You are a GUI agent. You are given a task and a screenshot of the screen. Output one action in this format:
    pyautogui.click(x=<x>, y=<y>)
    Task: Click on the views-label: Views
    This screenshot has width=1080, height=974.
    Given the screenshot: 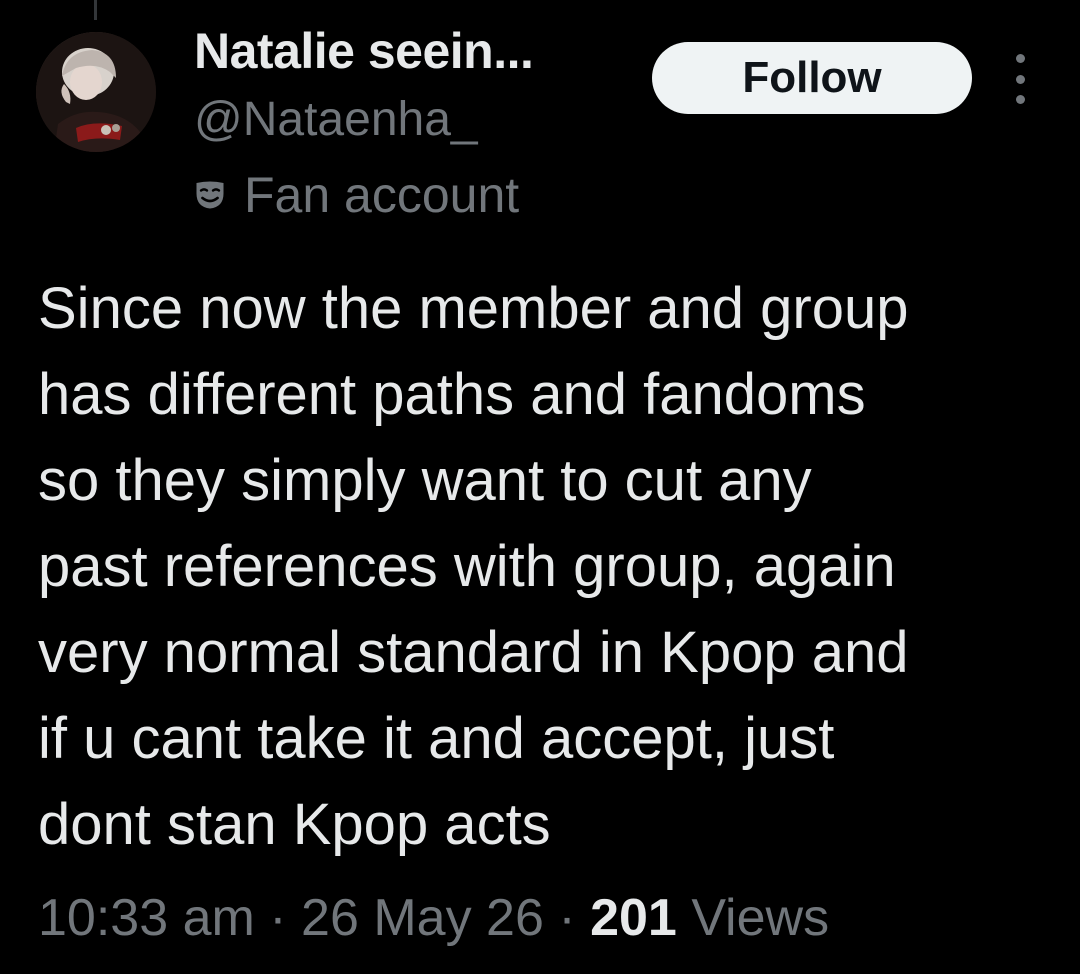 What is the action you would take?
    pyautogui.click(x=760, y=918)
    